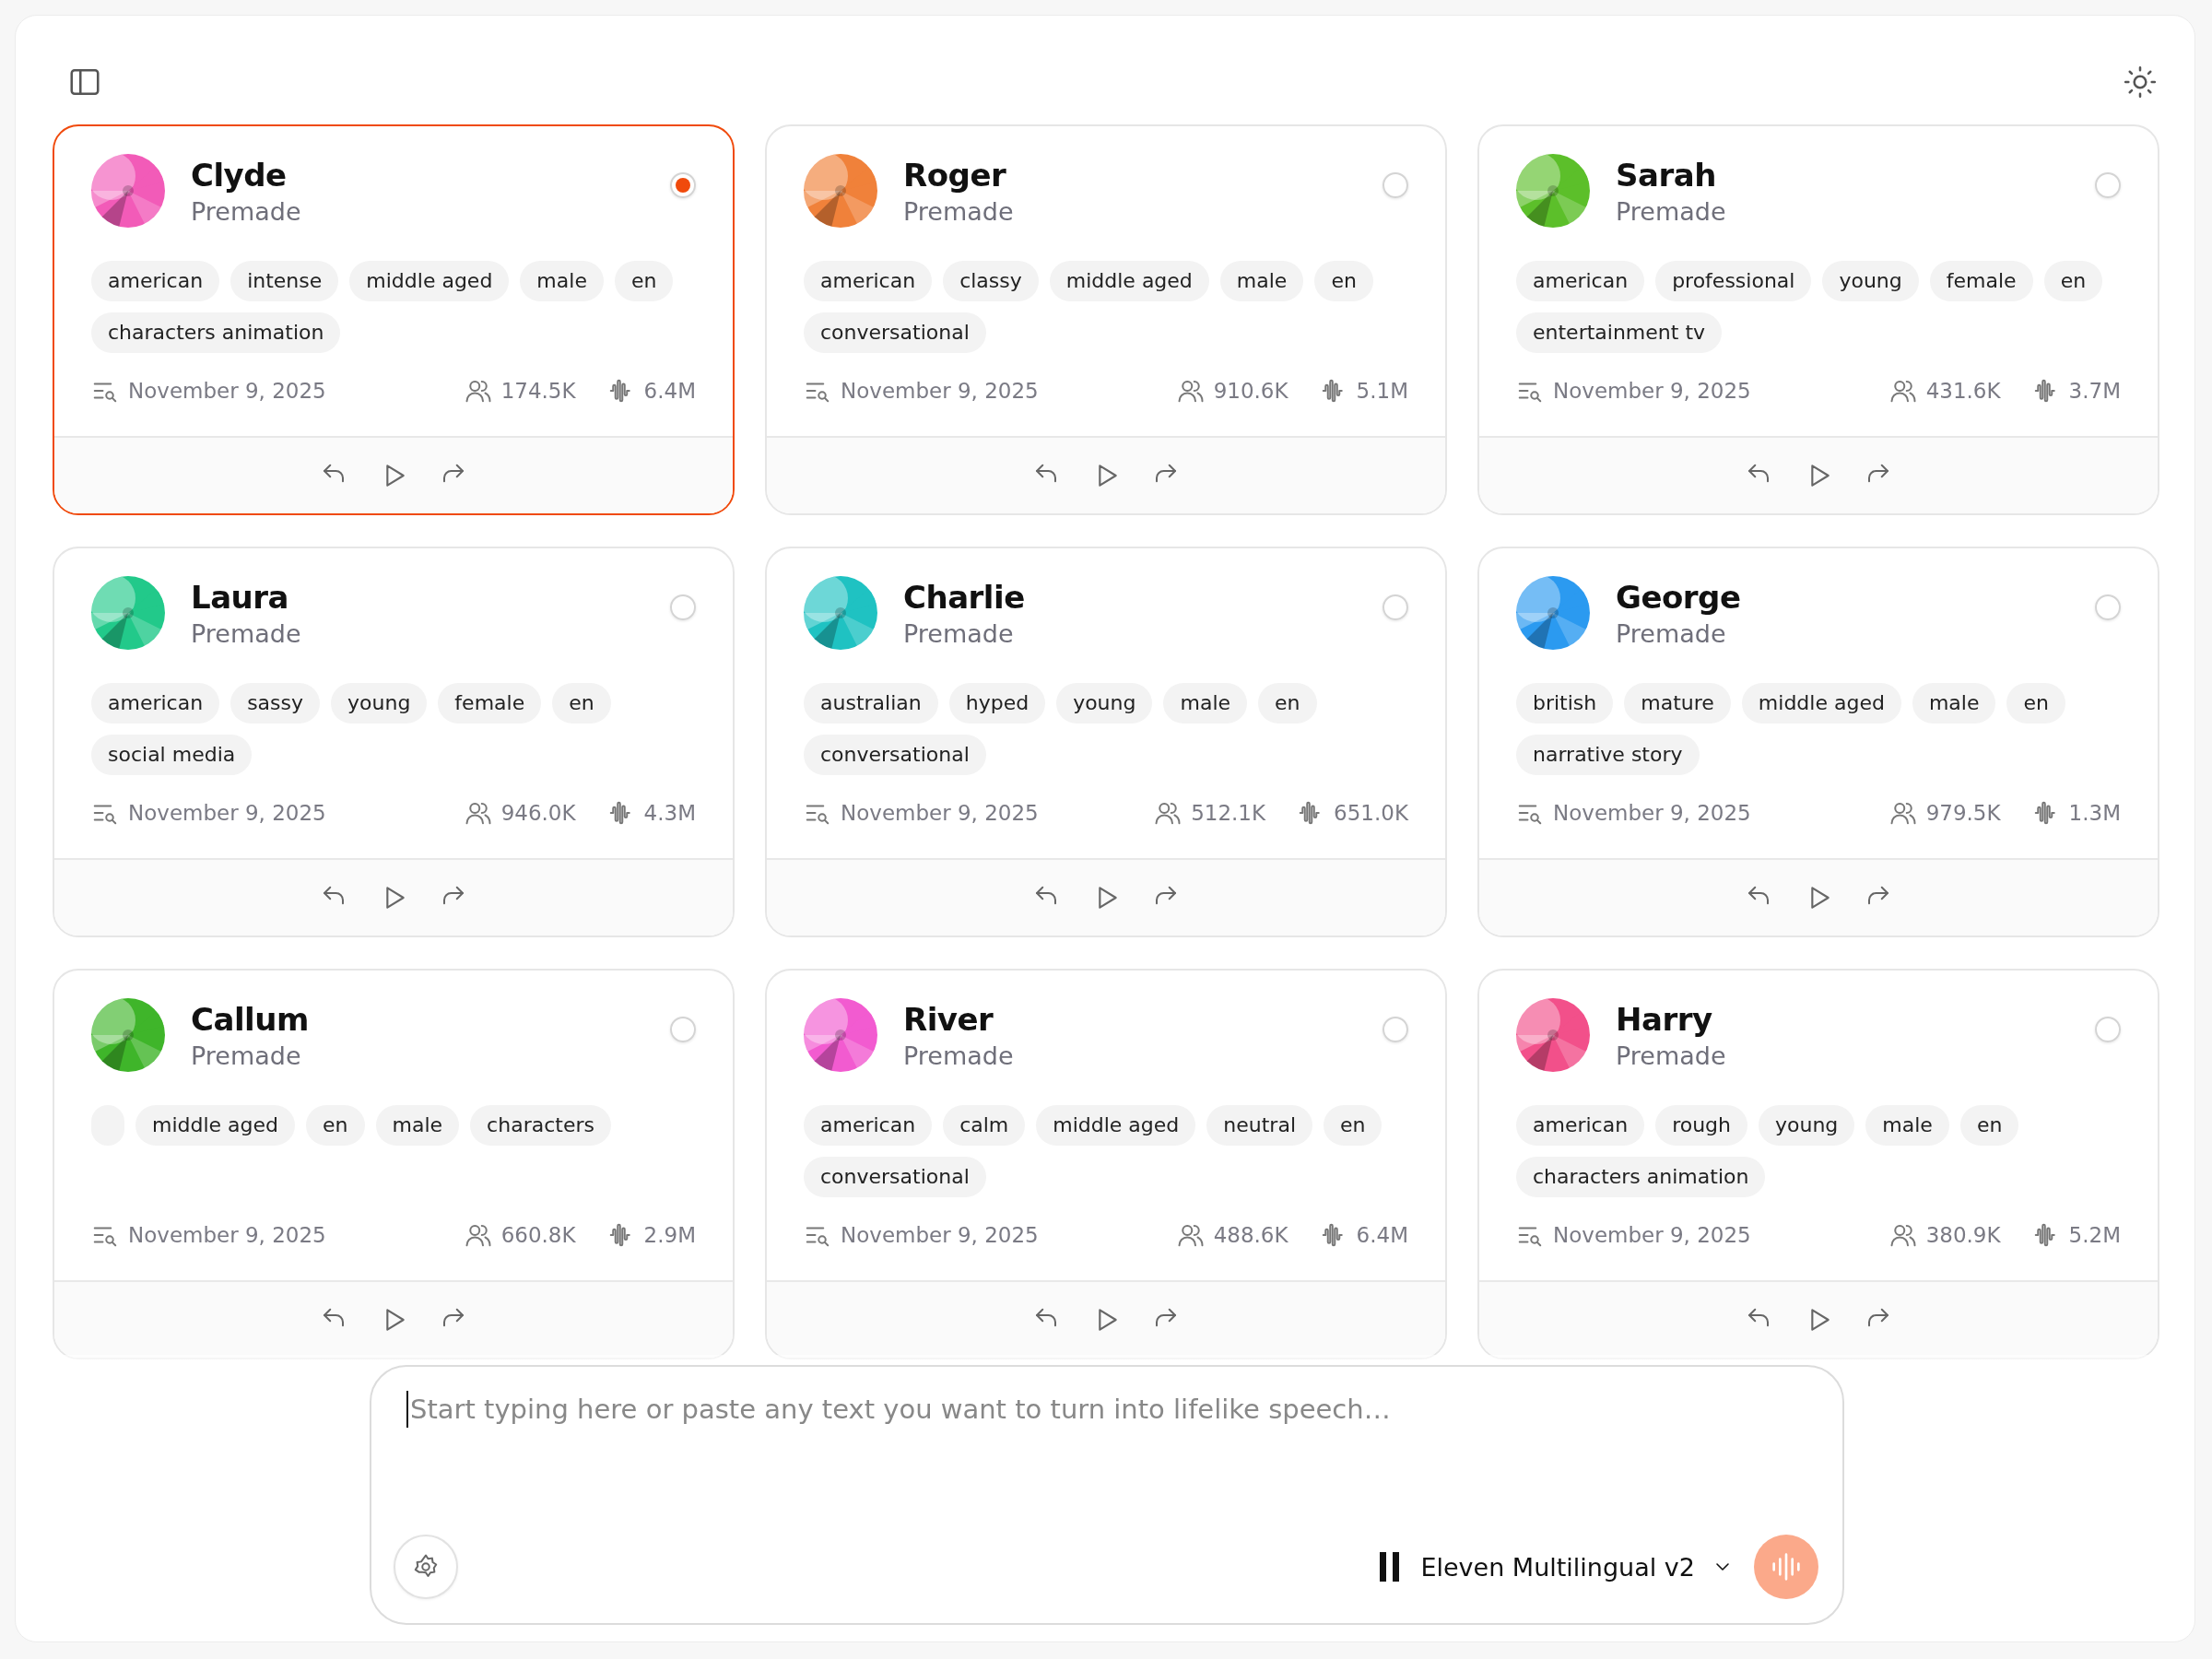  Describe the element at coordinates (1250, 391) in the screenshot. I see `user-count: 910.6K` at that location.